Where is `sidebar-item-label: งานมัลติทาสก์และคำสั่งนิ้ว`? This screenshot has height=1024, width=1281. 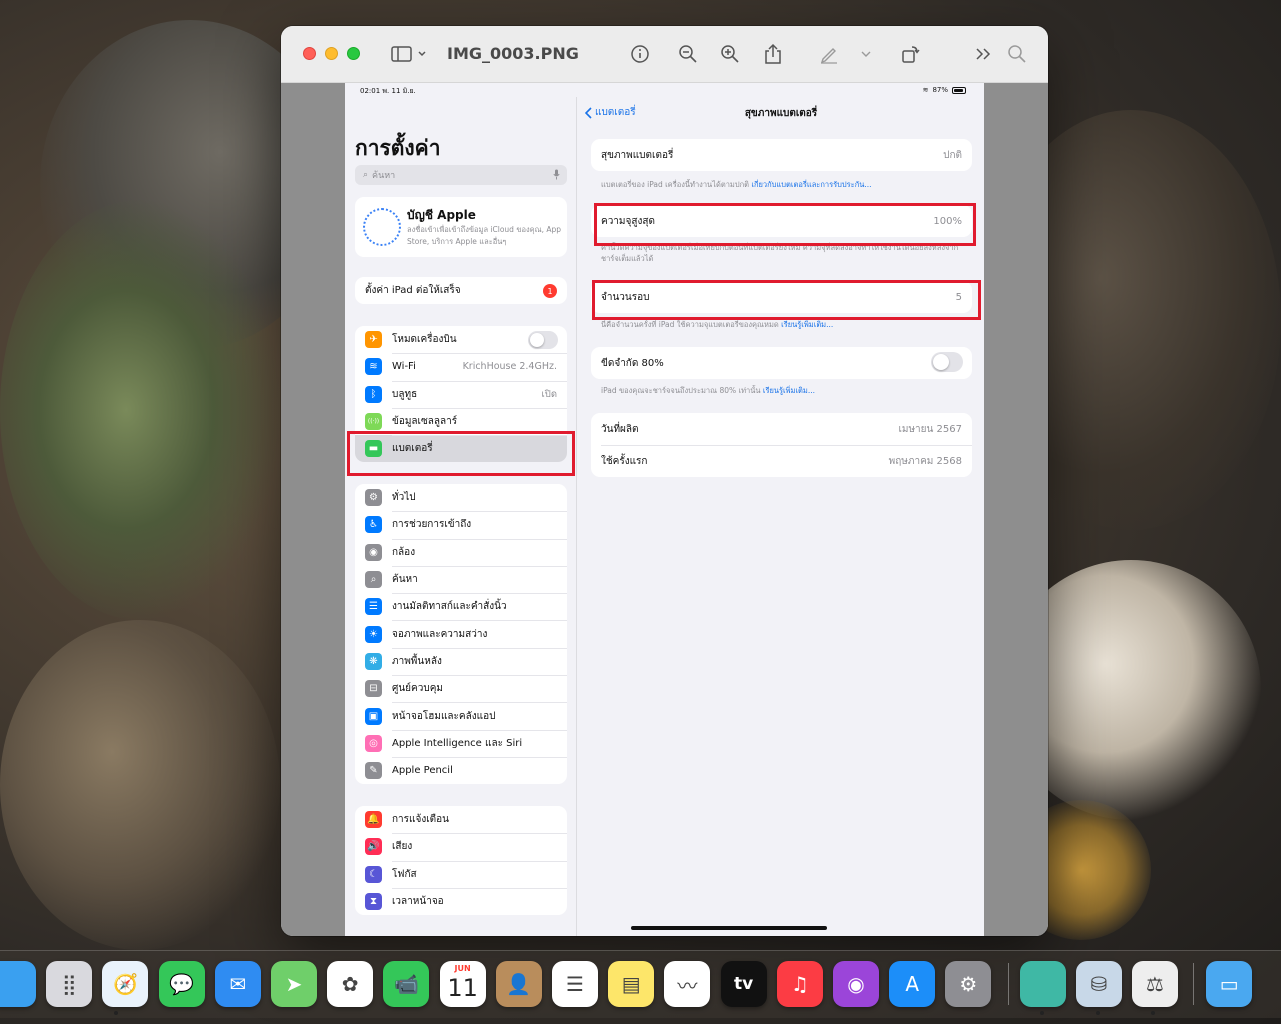
sidebar-item-label: งานมัลติทาสก์และคำสั่งนิ้ว is located at coordinates (449, 607).